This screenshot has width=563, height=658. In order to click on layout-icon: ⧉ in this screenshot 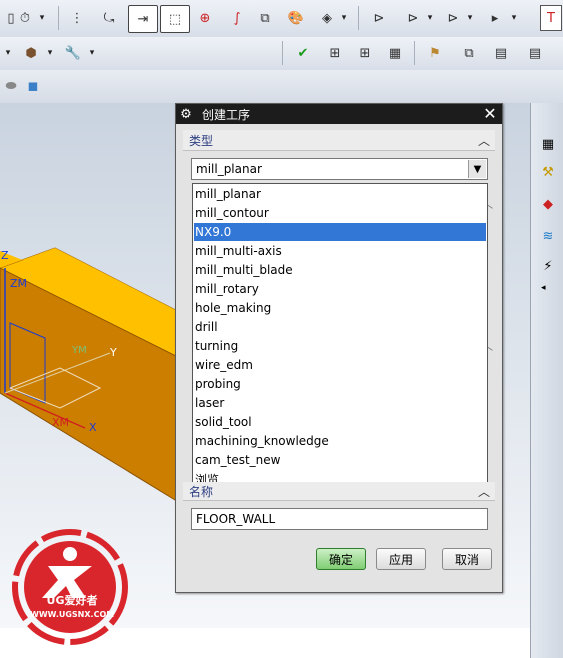, I will do `click(469, 53)`.